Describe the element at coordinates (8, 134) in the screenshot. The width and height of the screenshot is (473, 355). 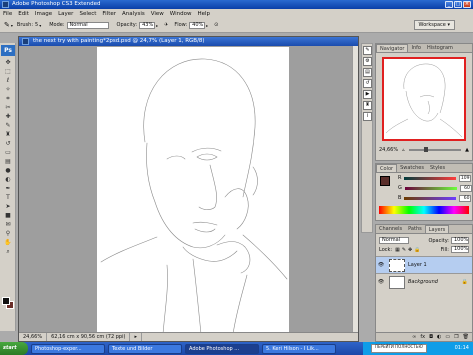
I see `stamp-icon: ♜` at that location.